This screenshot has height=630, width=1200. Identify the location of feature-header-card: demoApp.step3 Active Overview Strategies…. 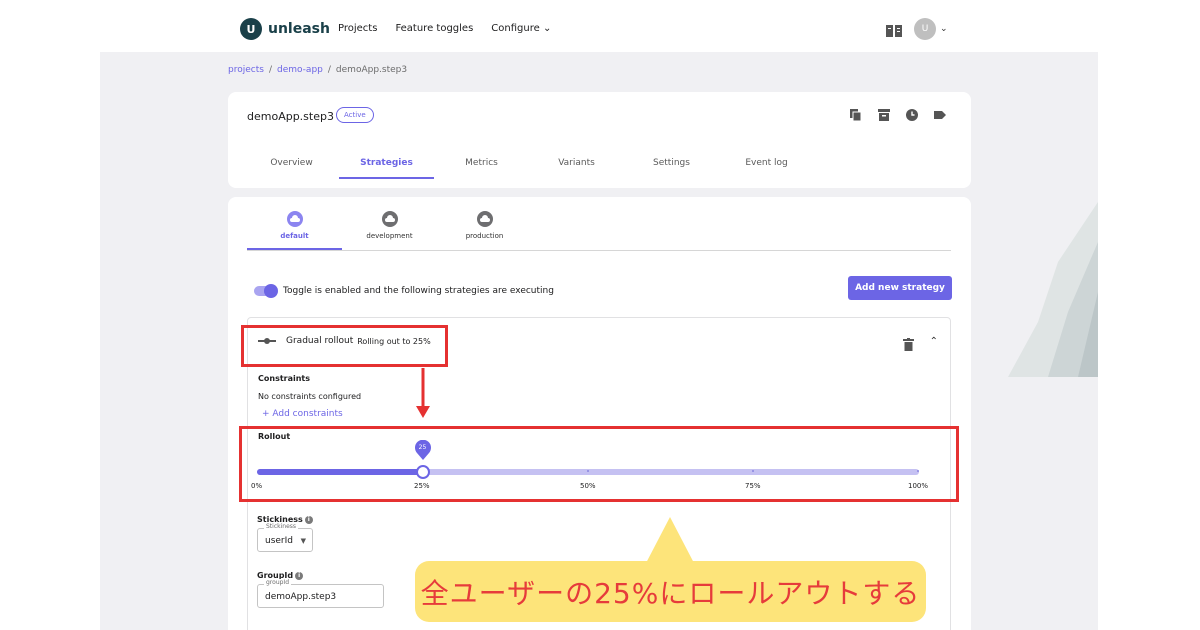
(599, 140).